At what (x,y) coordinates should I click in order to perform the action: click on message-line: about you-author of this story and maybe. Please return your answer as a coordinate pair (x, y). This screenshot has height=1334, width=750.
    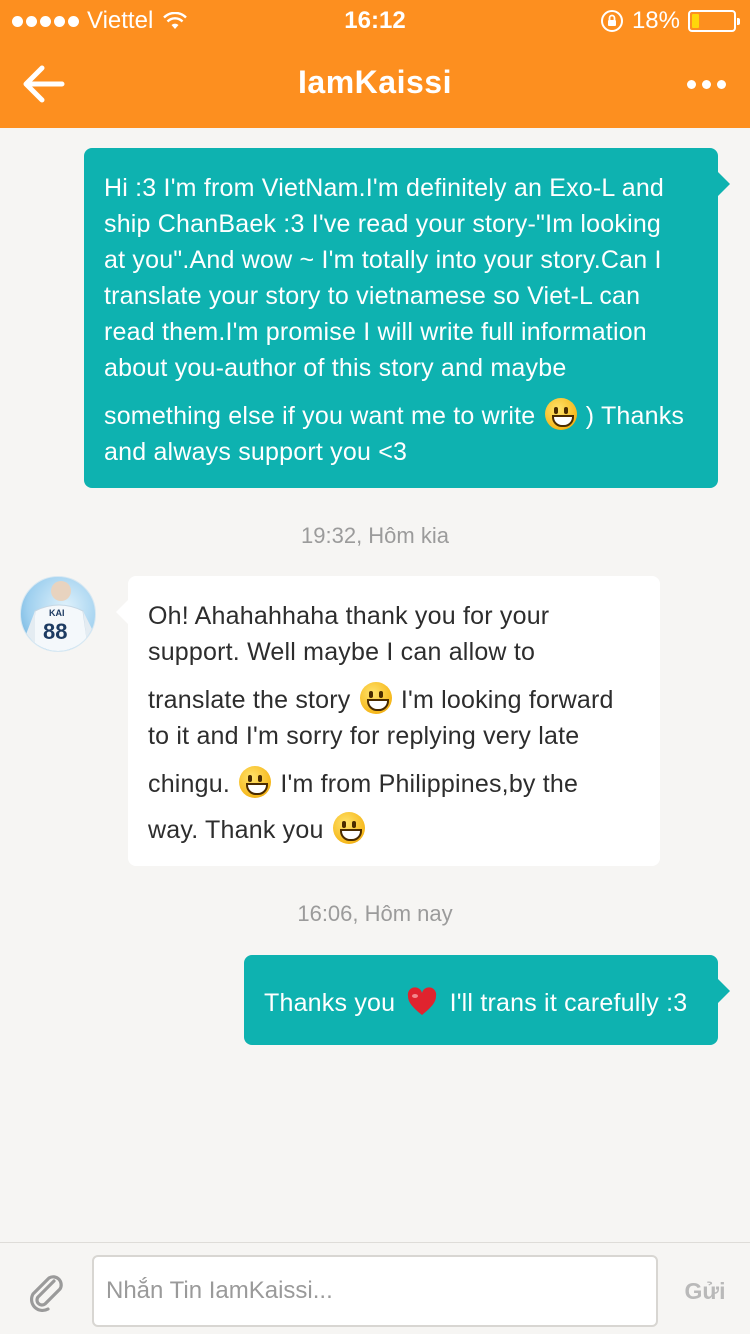
    Looking at the image, I should click on (335, 368).